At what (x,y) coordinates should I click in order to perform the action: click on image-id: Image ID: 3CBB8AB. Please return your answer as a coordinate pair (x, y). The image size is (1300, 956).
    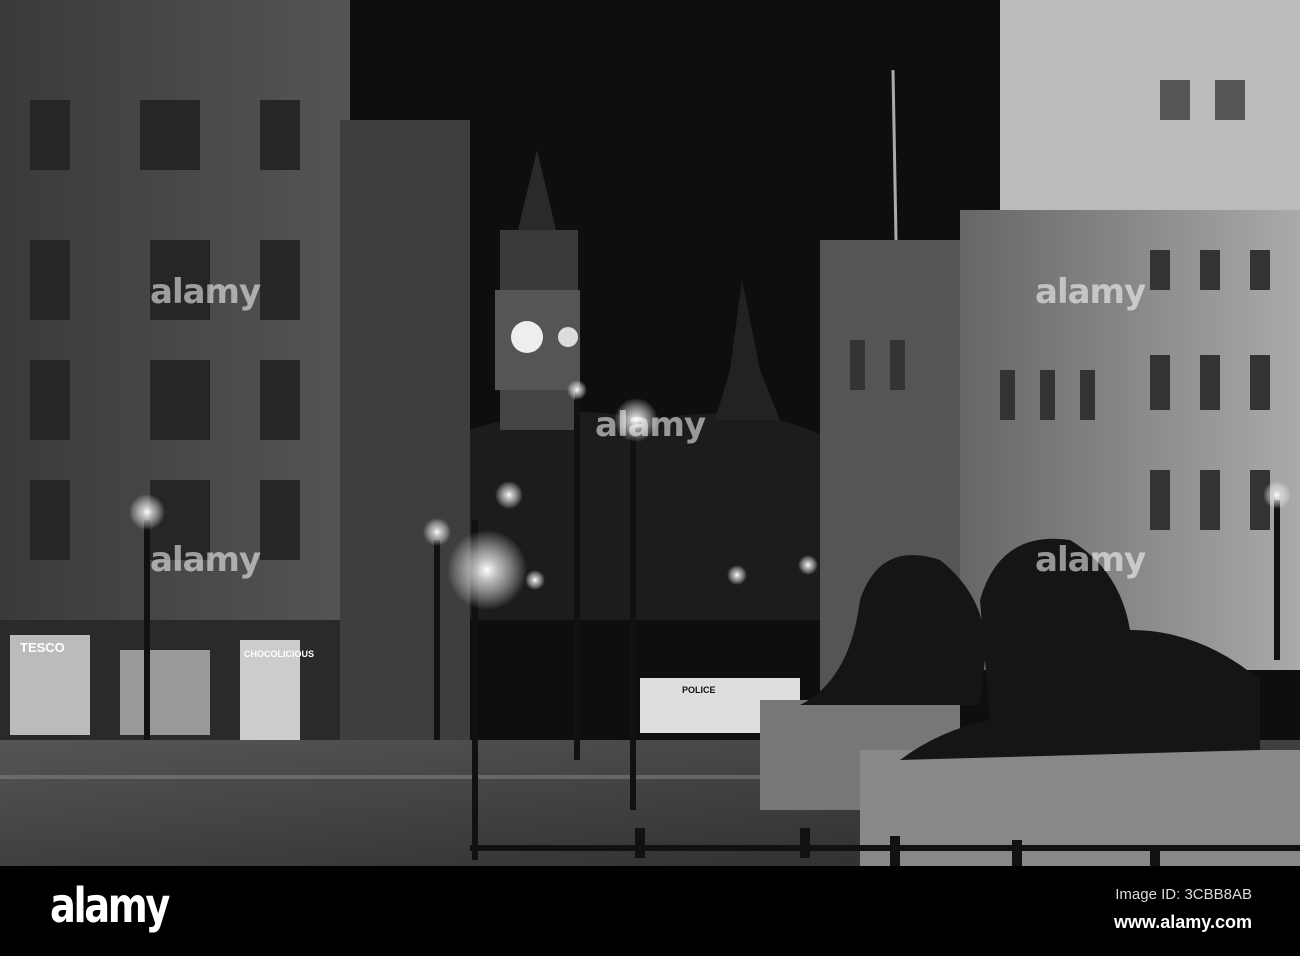
    Looking at the image, I should click on (1183, 894).